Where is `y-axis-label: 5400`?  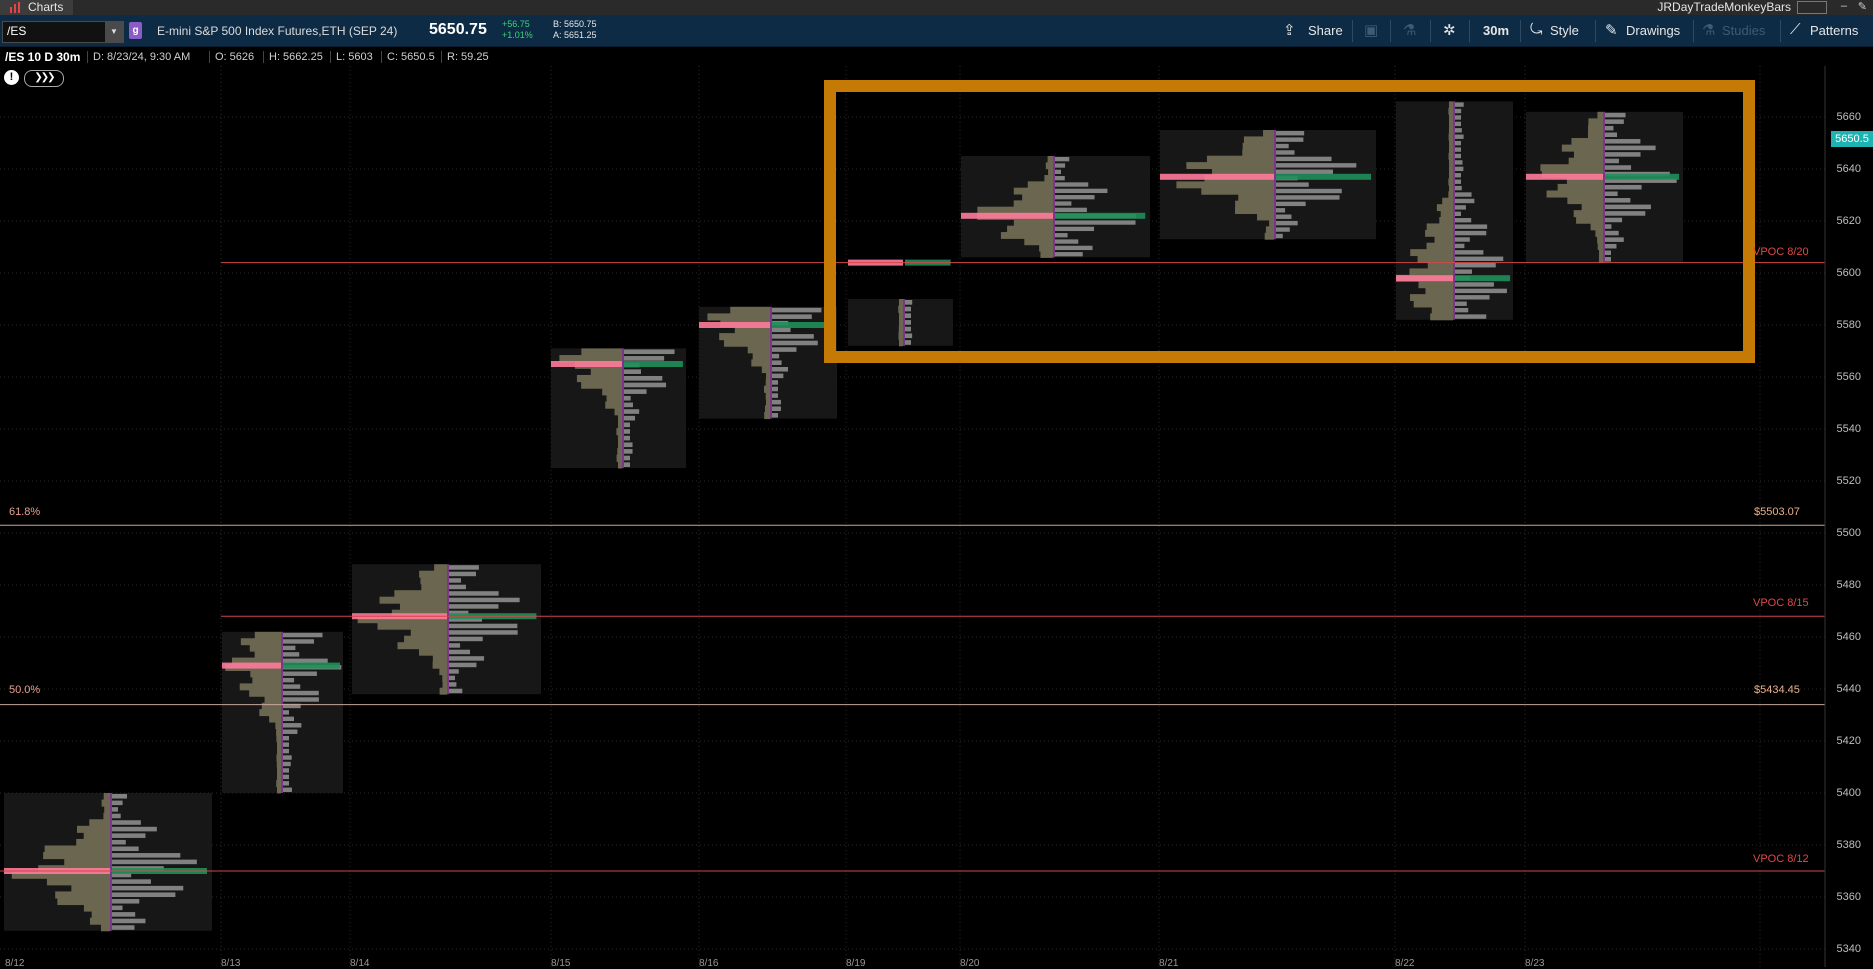
y-axis-label: 5400 is located at coordinates (1848, 793).